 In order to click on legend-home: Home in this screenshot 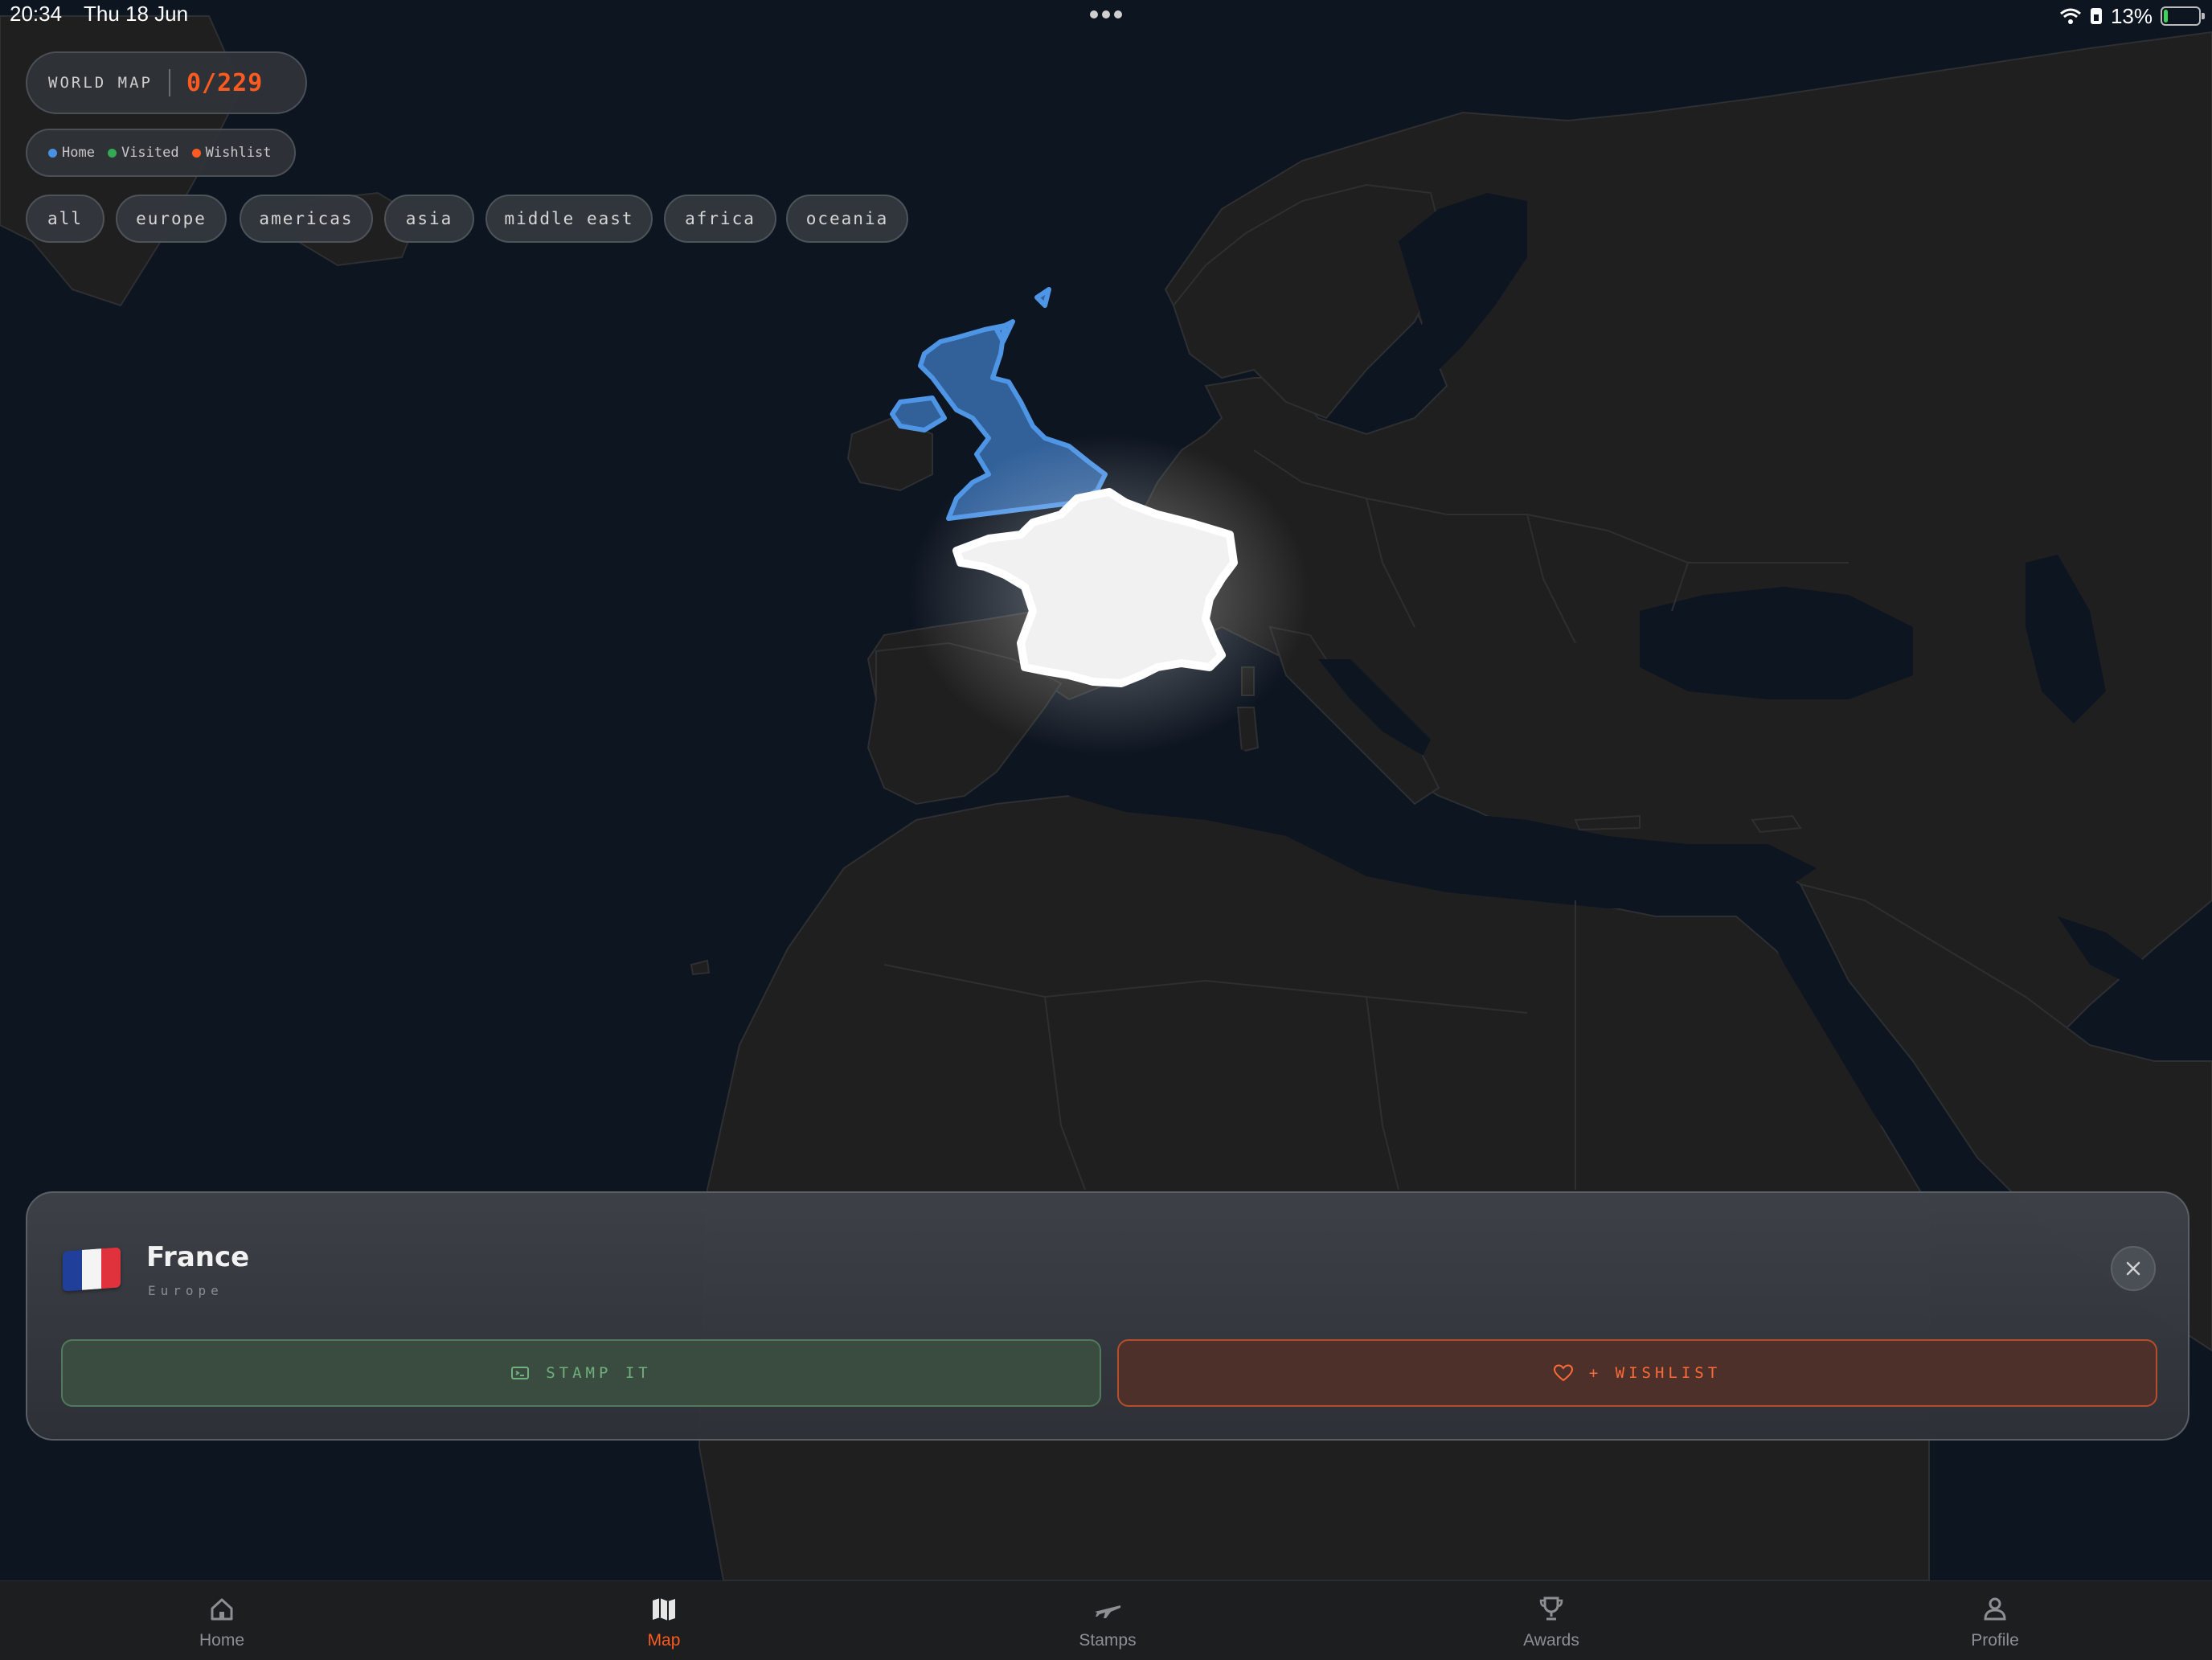, I will do `click(71, 153)`.